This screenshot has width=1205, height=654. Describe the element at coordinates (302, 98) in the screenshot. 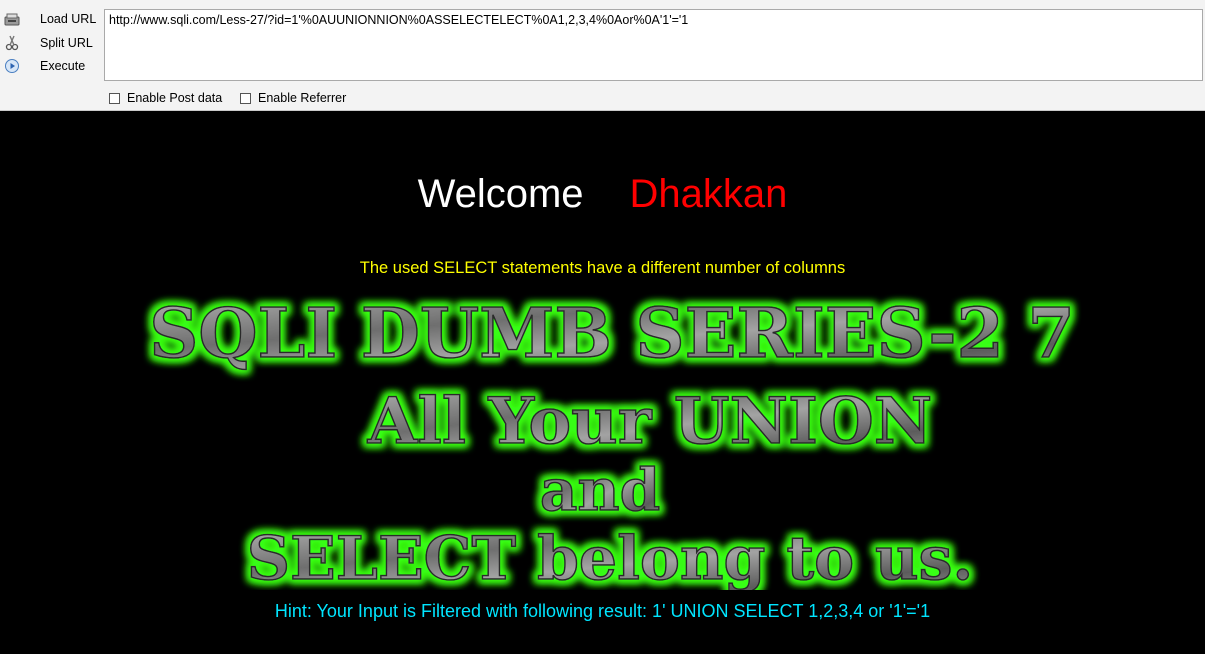

I see `enable-referrer-label: Enable Referrer` at that location.